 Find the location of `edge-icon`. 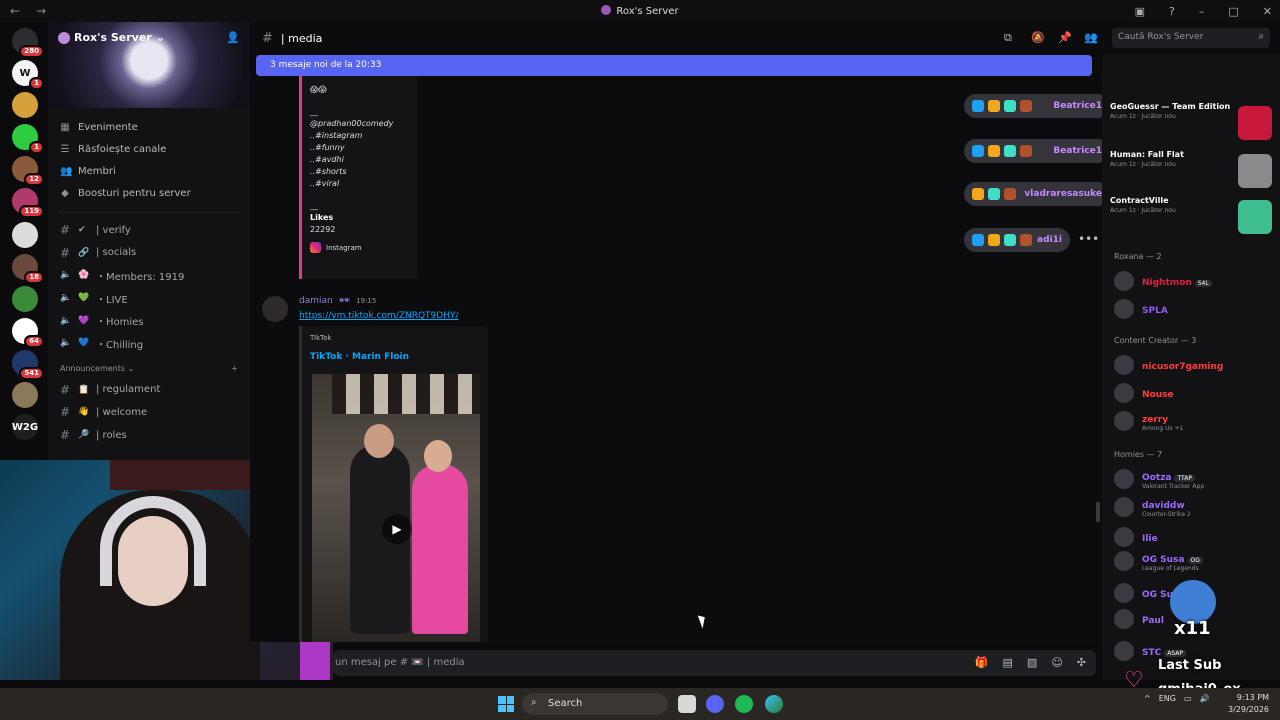

edge-icon is located at coordinates (774, 704).